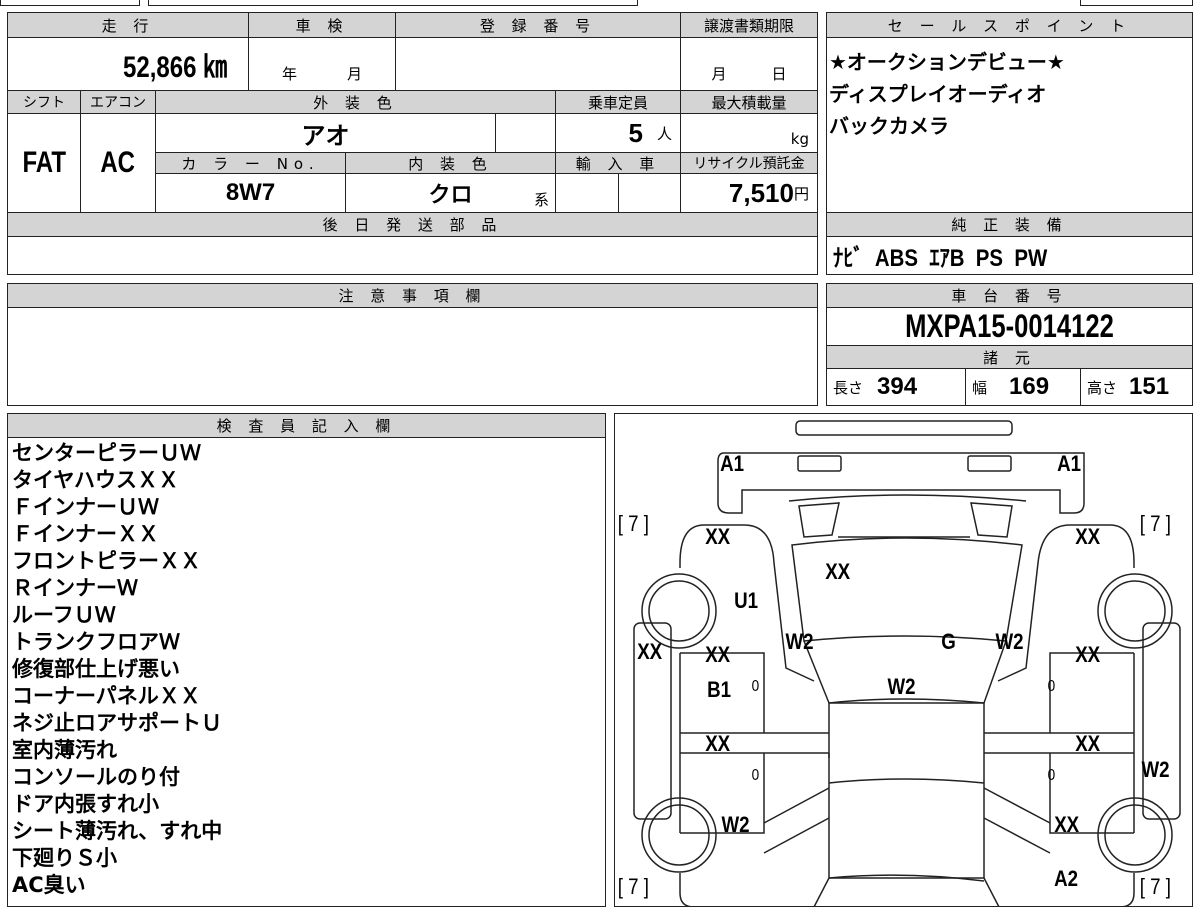  Describe the element at coordinates (412, 224) in the screenshot. I see `later-parts-label: 後 日 発 送 部 品` at that location.